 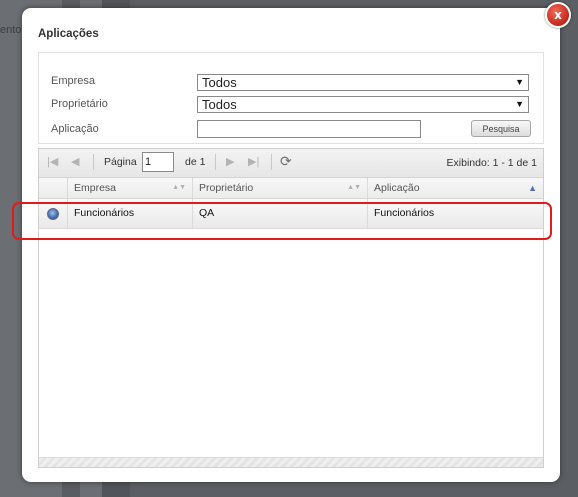 What do you see at coordinates (120, 162) in the screenshot?
I see `page-label: Página` at bounding box center [120, 162].